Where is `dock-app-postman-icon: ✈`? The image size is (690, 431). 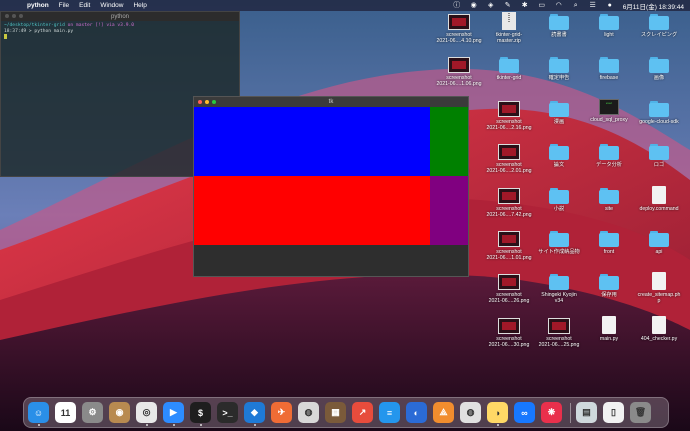
dock-app-postman-icon: ✈ is located at coordinates (281, 412).